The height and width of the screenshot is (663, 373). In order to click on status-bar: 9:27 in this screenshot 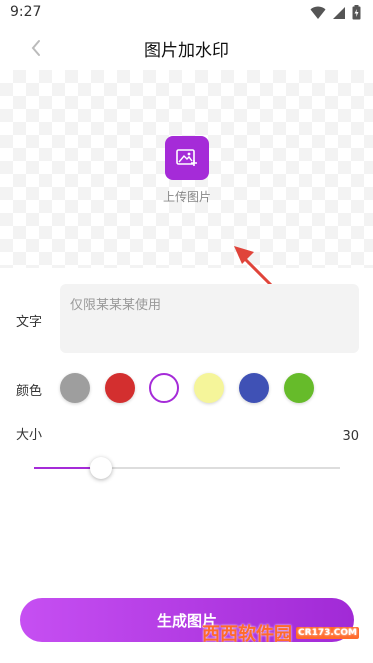, I will do `click(186, 13)`.